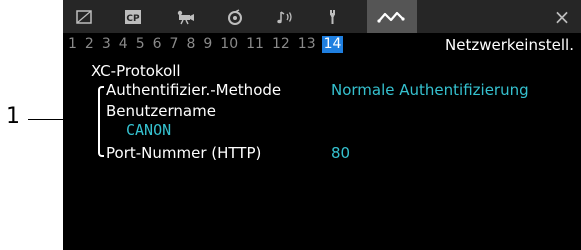  Describe the element at coordinates (332, 44) in the screenshot. I see `page-number-current: 14` at that location.